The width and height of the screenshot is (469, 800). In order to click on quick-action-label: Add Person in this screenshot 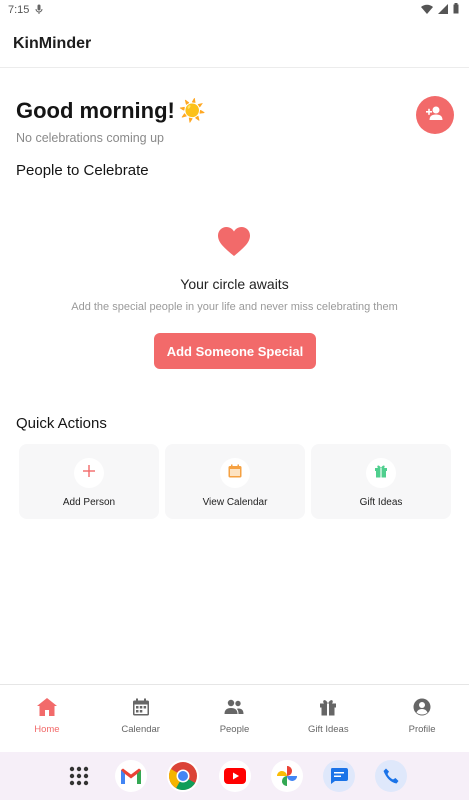, I will do `click(89, 502)`.